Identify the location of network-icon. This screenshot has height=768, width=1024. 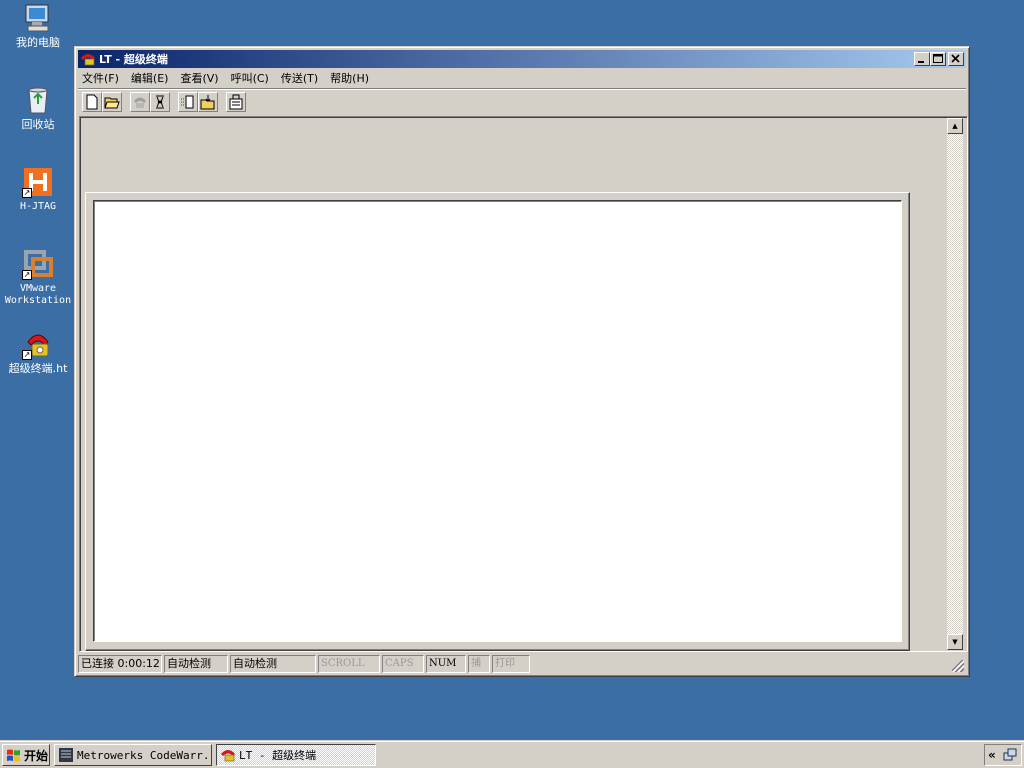
(1010, 755).